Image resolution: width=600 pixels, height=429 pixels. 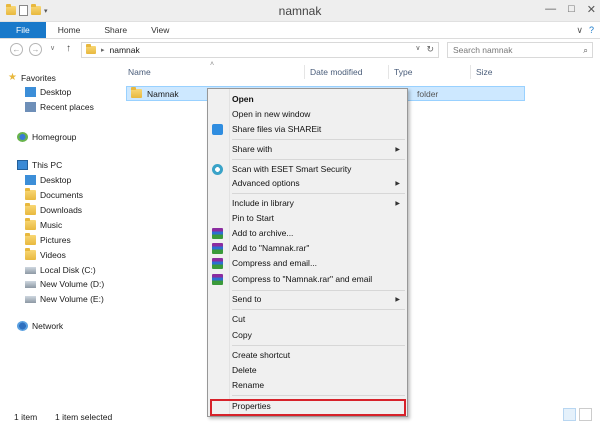 What do you see at coordinates (483, 50) in the screenshot?
I see `search-placeholder: Search namnak` at bounding box center [483, 50].